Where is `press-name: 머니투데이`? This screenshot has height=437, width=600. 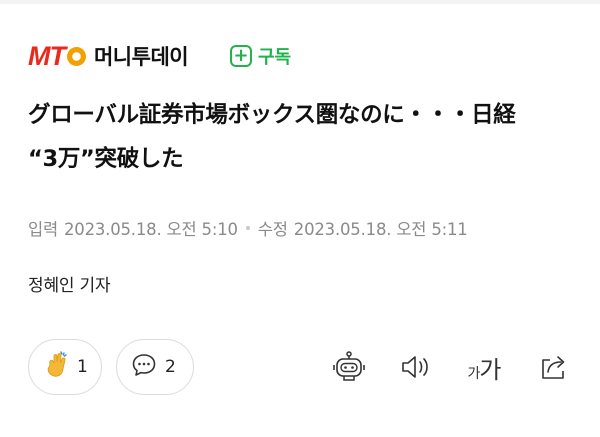
press-name: 머니투데이 is located at coordinates (141, 57).